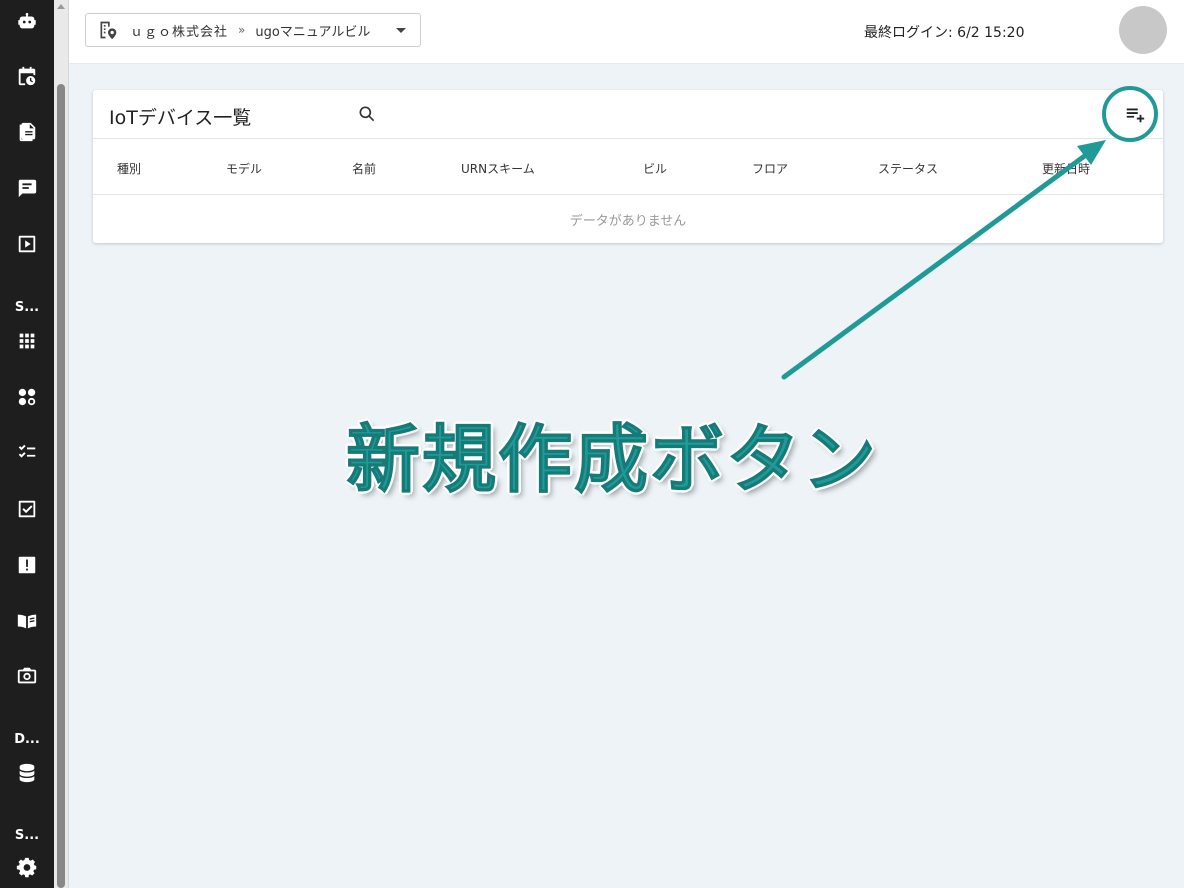 The height and width of the screenshot is (888, 1184). What do you see at coordinates (129, 168) in the screenshot?
I see `column-header-type: 種別` at bounding box center [129, 168].